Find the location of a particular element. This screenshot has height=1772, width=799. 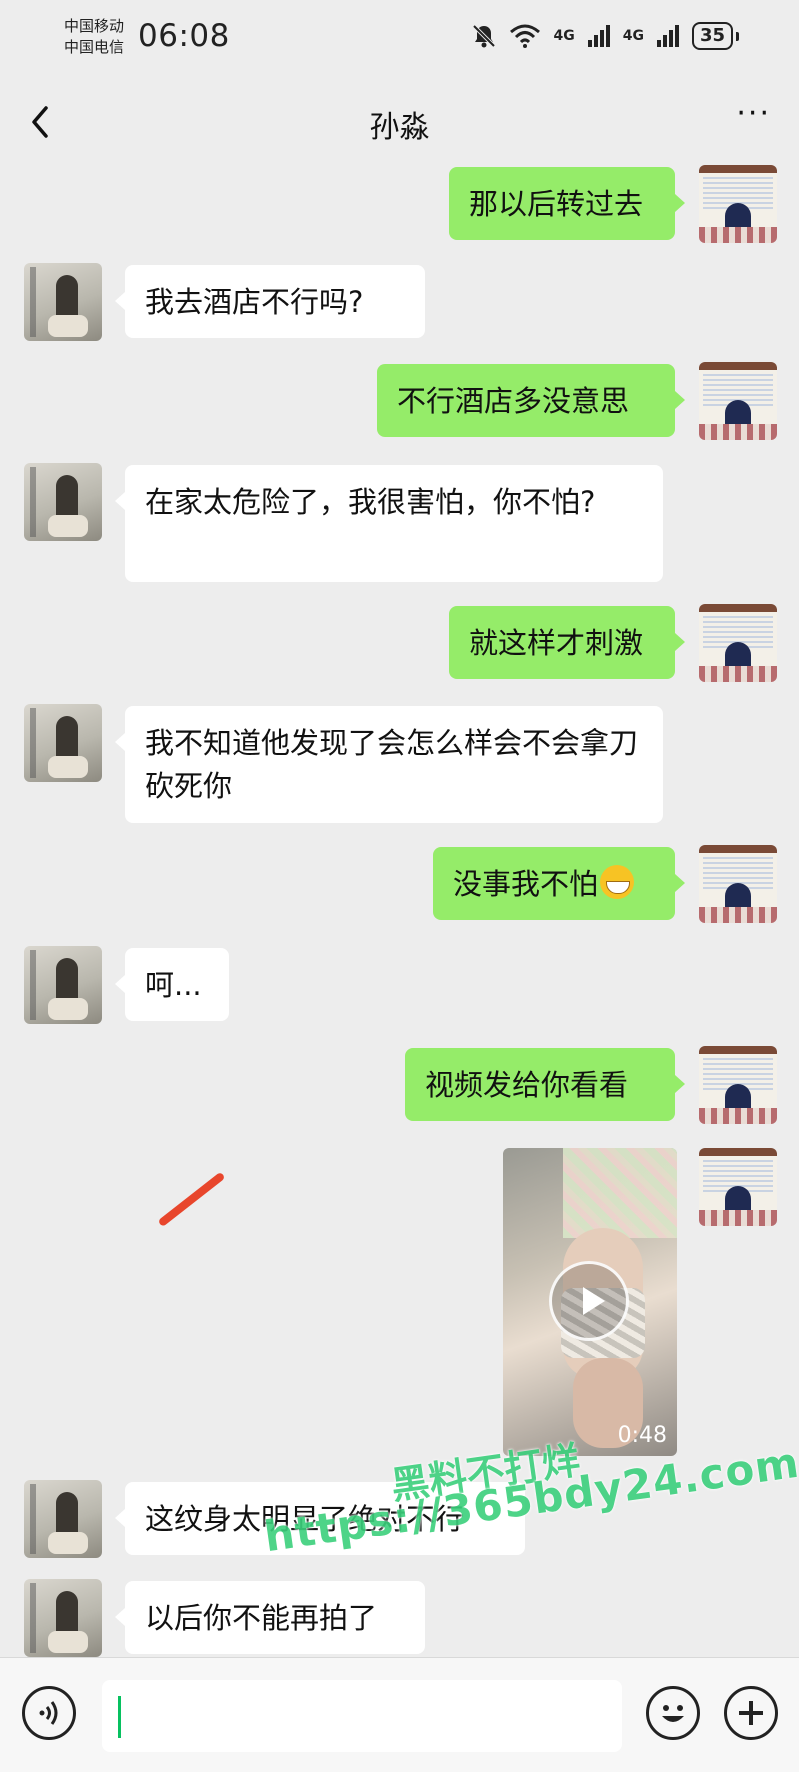

play-icon is located at coordinates (589, 1301).